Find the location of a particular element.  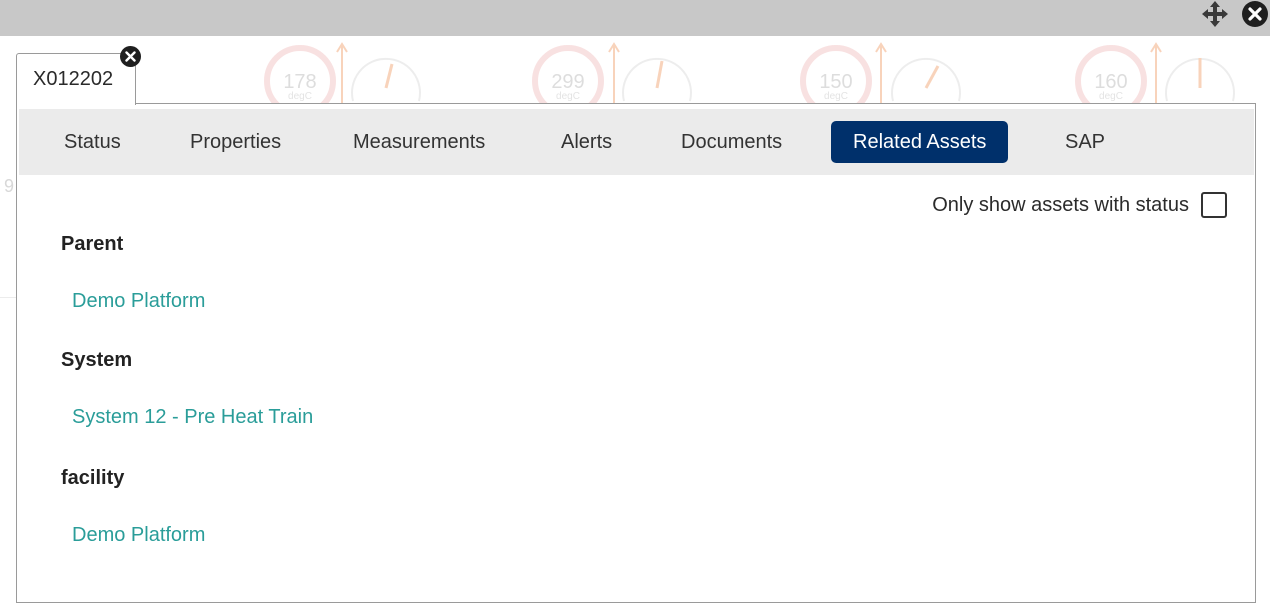

gauge-2-value: 299 is located at coordinates (567, 82).